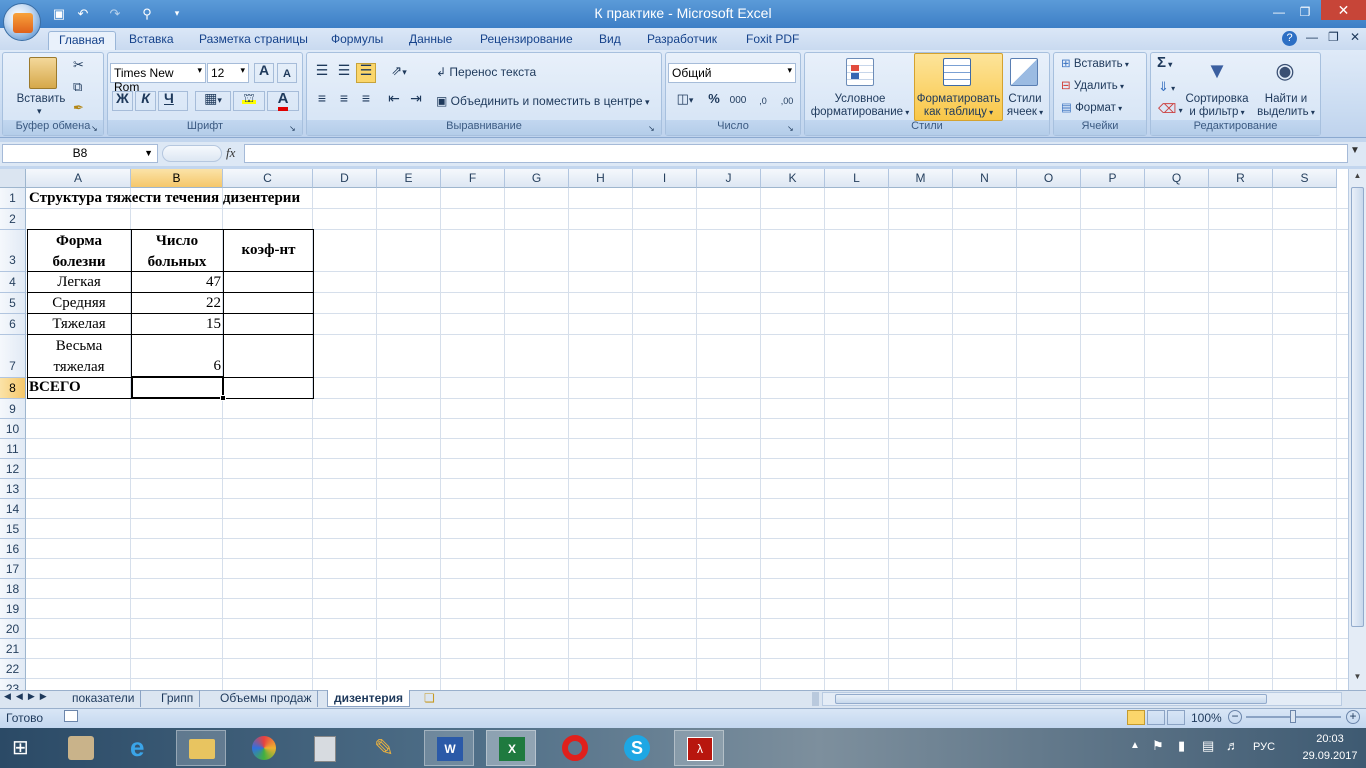 The height and width of the screenshot is (768, 1366). What do you see at coordinates (1025, 106) in the screenshot?
I see `cell-styles-button: Стили ячеек ▾` at bounding box center [1025, 106].